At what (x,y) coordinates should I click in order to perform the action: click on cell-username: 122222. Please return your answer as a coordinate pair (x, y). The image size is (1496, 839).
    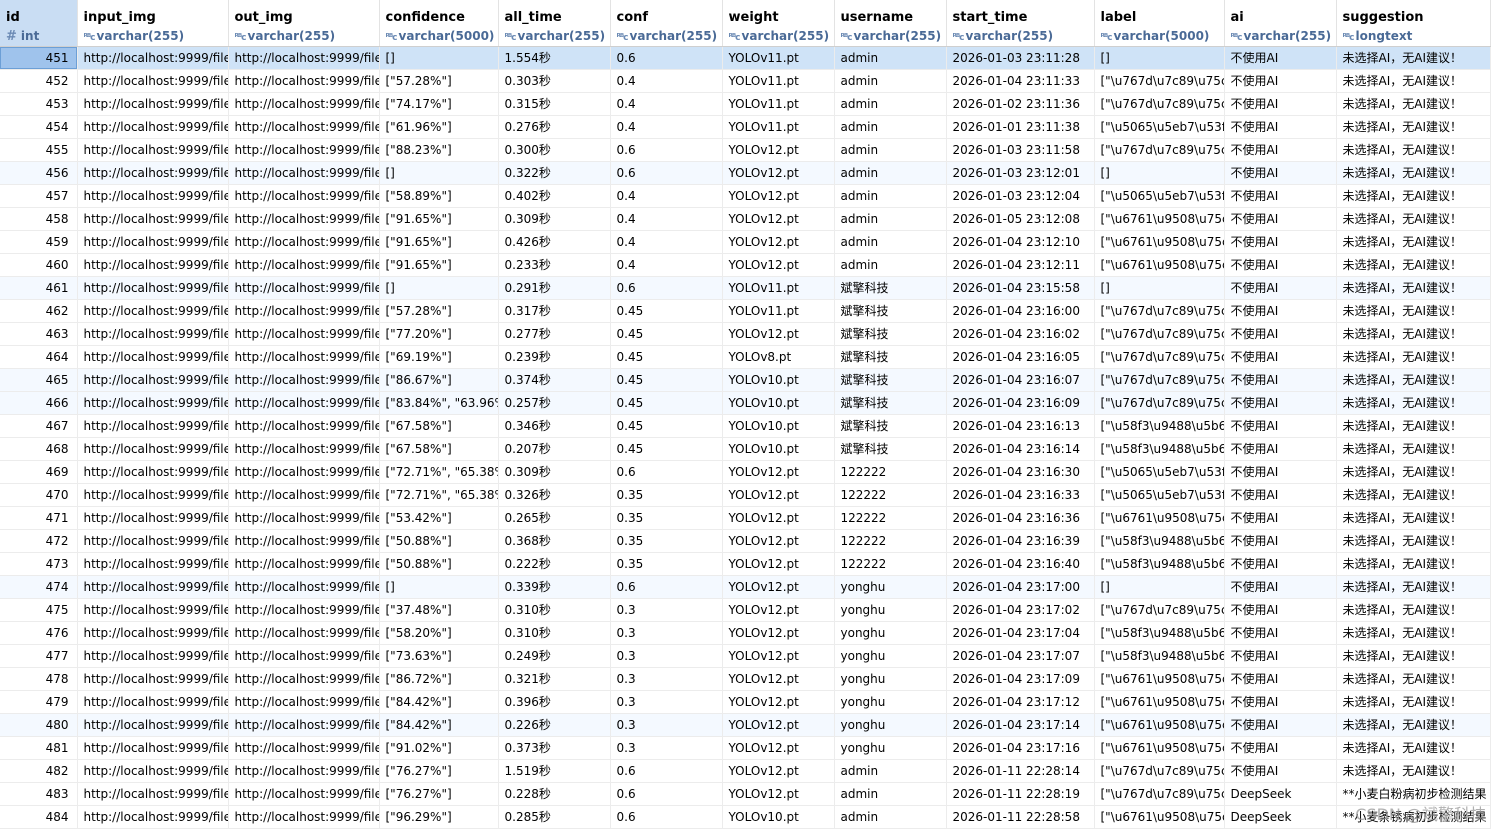
    Looking at the image, I should click on (890, 472).